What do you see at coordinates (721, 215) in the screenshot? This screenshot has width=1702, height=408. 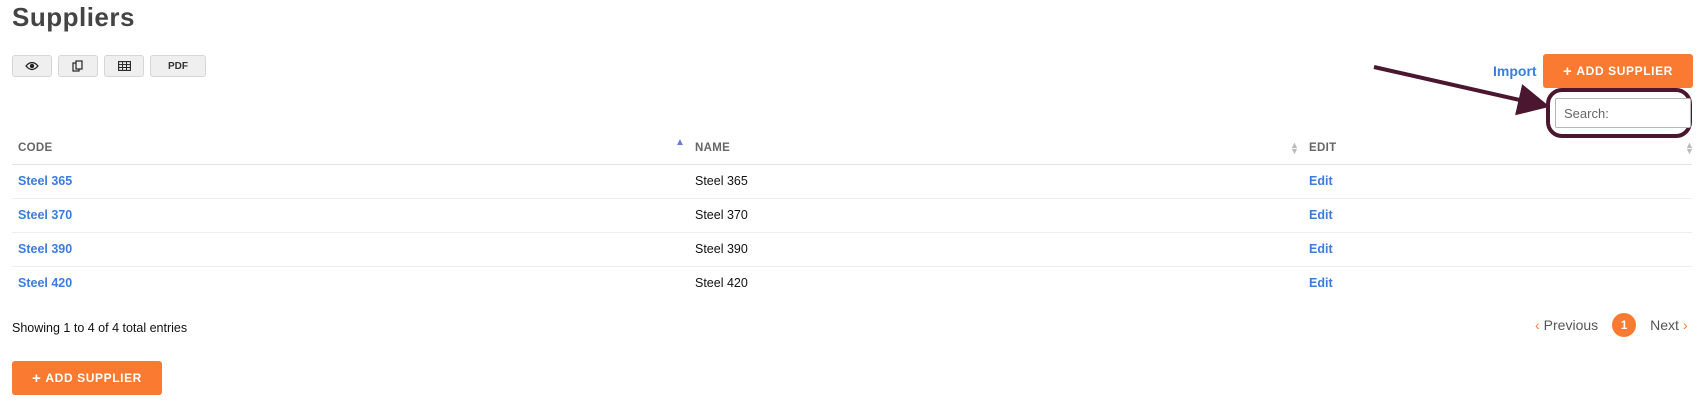 I see `supplier-name: Steel 370` at bounding box center [721, 215].